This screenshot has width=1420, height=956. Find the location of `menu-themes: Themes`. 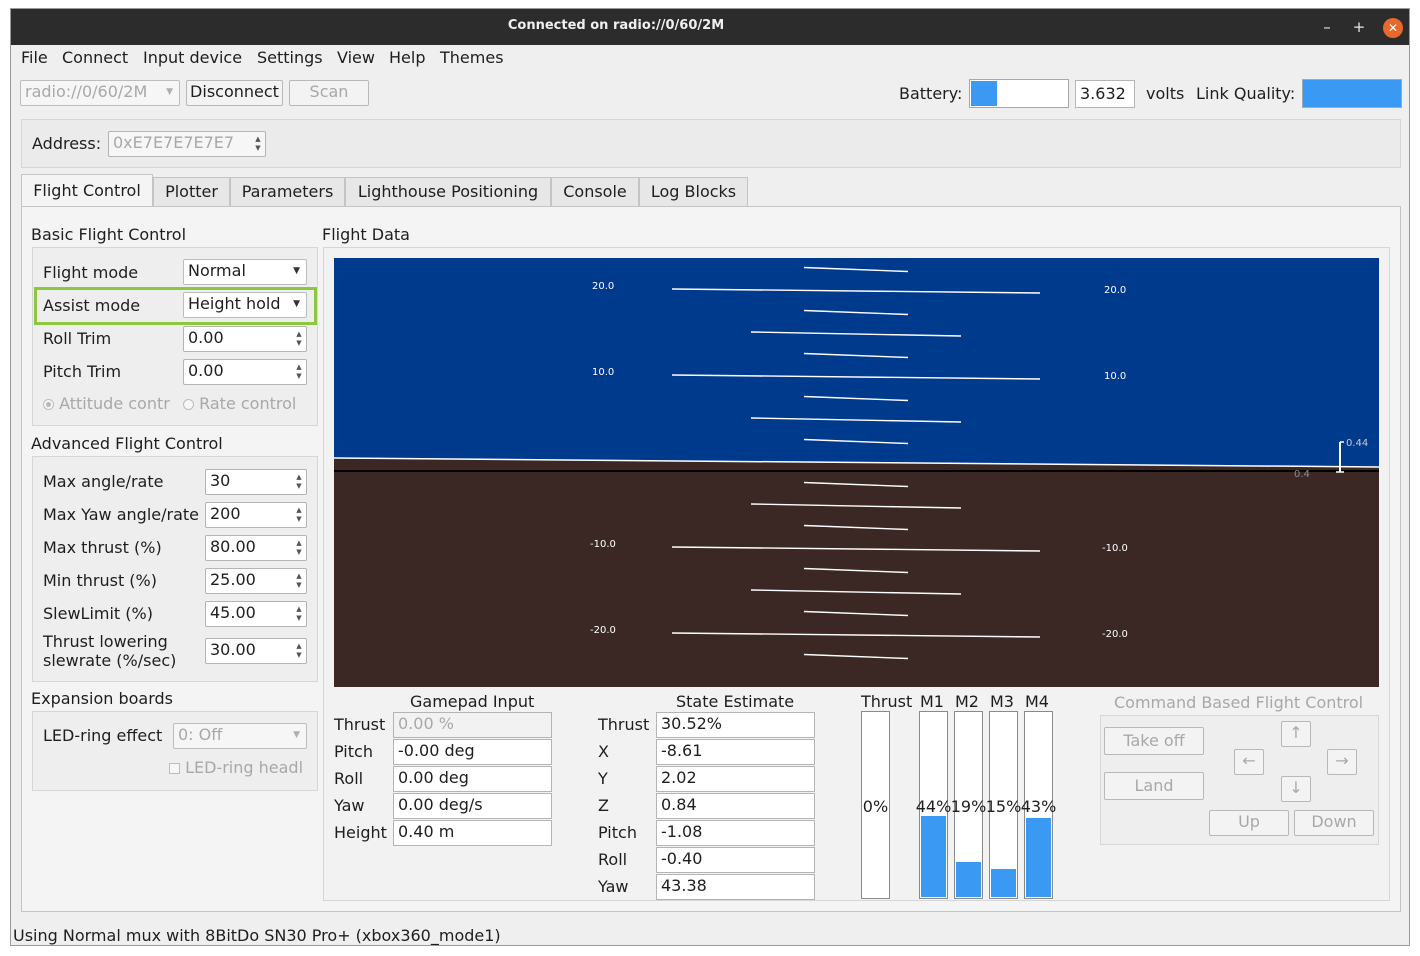

menu-themes: Themes is located at coordinates (472, 57).